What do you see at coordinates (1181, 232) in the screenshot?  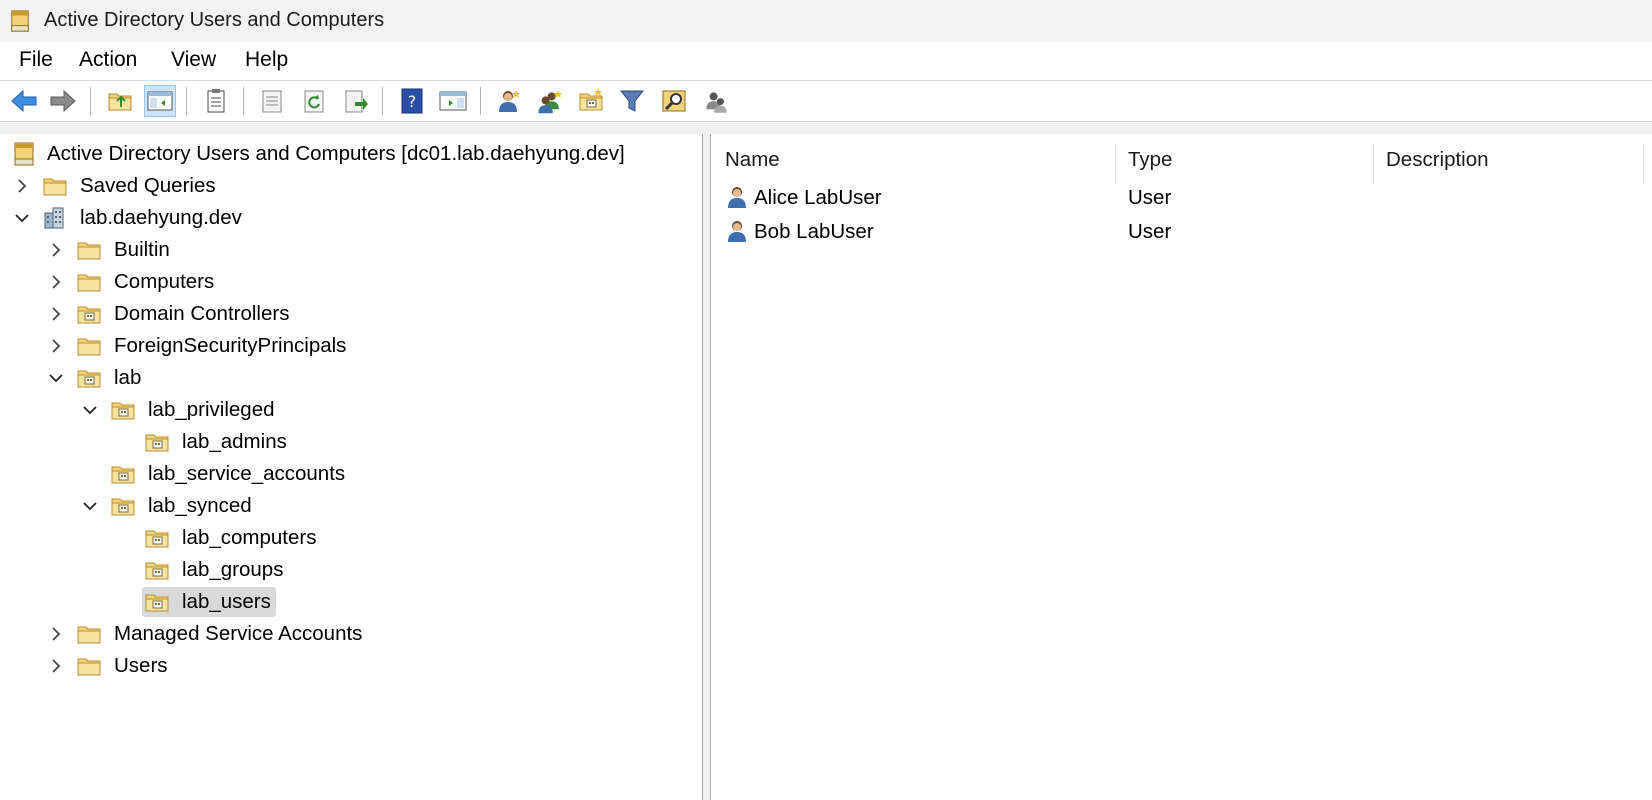 I see `list-item: Bob LabUser User` at bounding box center [1181, 232].